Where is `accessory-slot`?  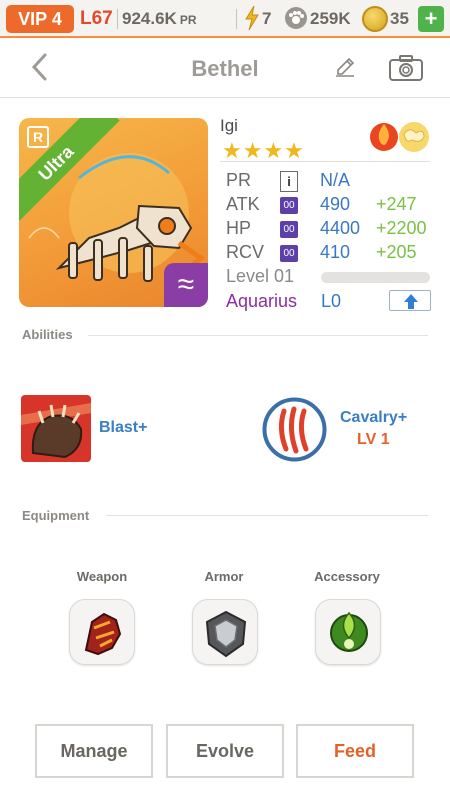
accessory-slot is located at coordinates (348, 632).